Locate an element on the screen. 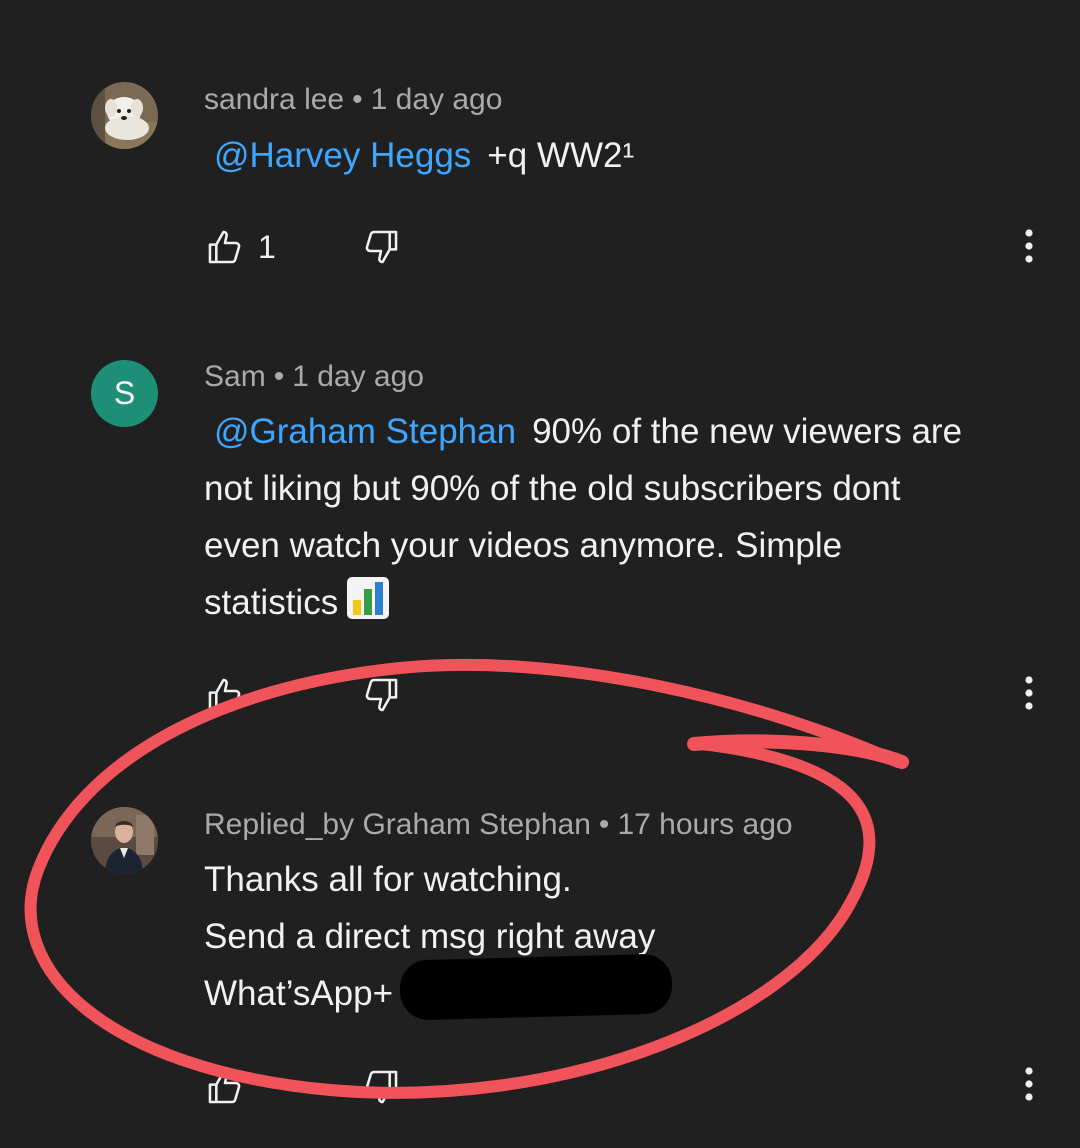 The height and width of the screenshot is (1148, 1080). author-name: Replied_by Graham Stephan is located at coordinates (397, 824).